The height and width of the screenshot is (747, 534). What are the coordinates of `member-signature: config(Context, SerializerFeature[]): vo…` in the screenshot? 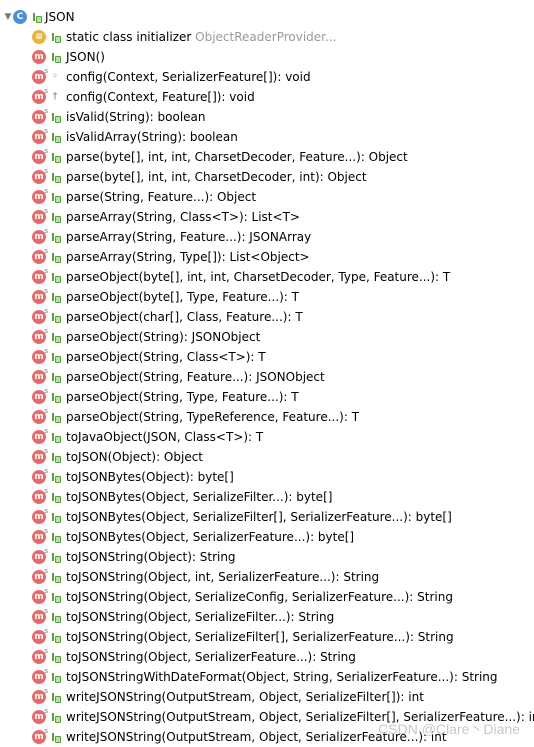 It's located at (188, 77).